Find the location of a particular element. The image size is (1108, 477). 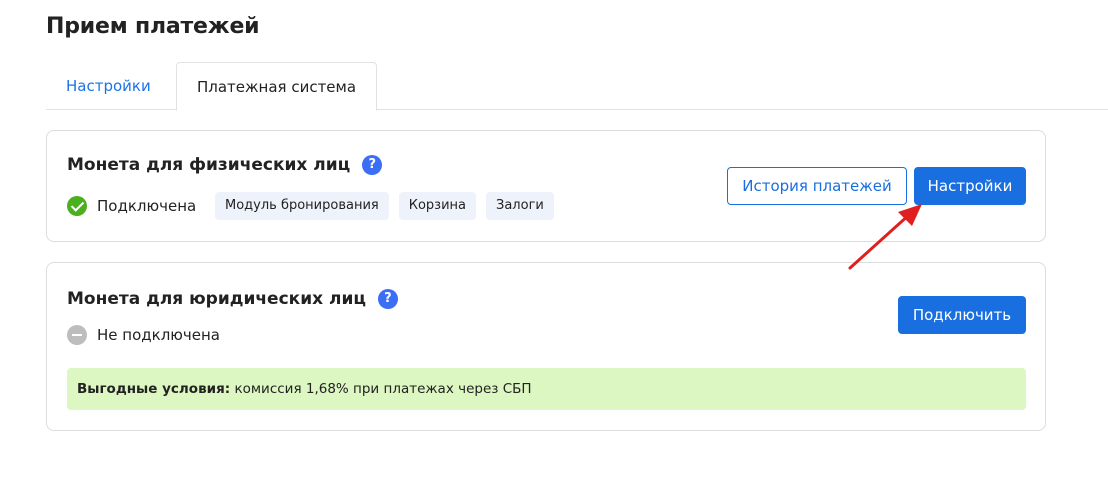

status-text: Не подключена is located at coordinates (158, 335).